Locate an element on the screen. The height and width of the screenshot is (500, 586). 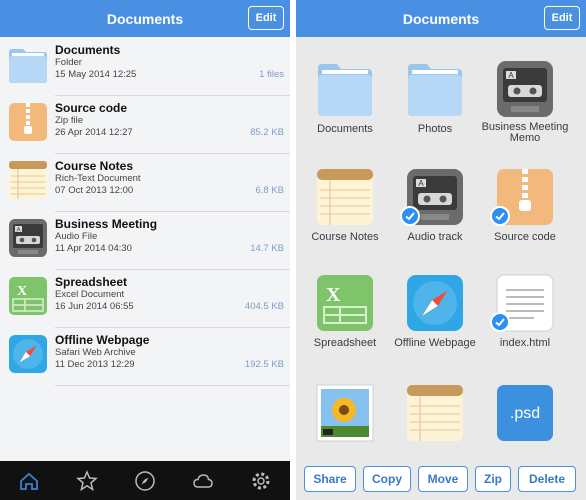
item-date: 15 May 2014 12:25 is located at coordinates (96, 74).